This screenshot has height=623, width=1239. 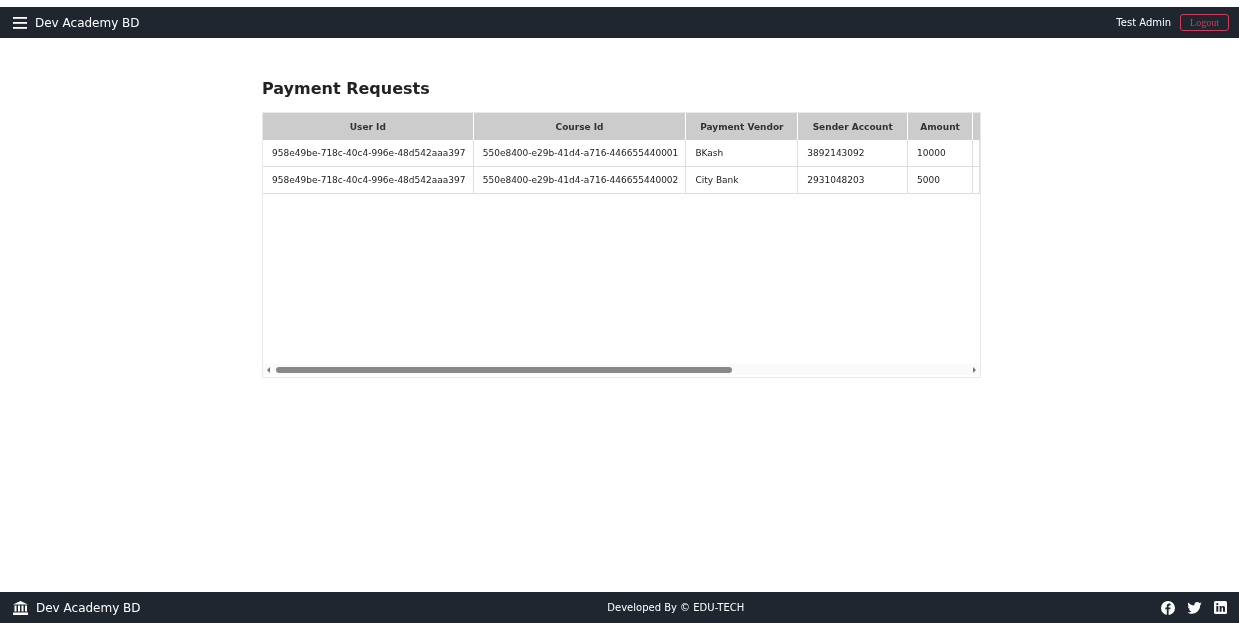 I want to click on bank-icon, so click(x=20, y=607).